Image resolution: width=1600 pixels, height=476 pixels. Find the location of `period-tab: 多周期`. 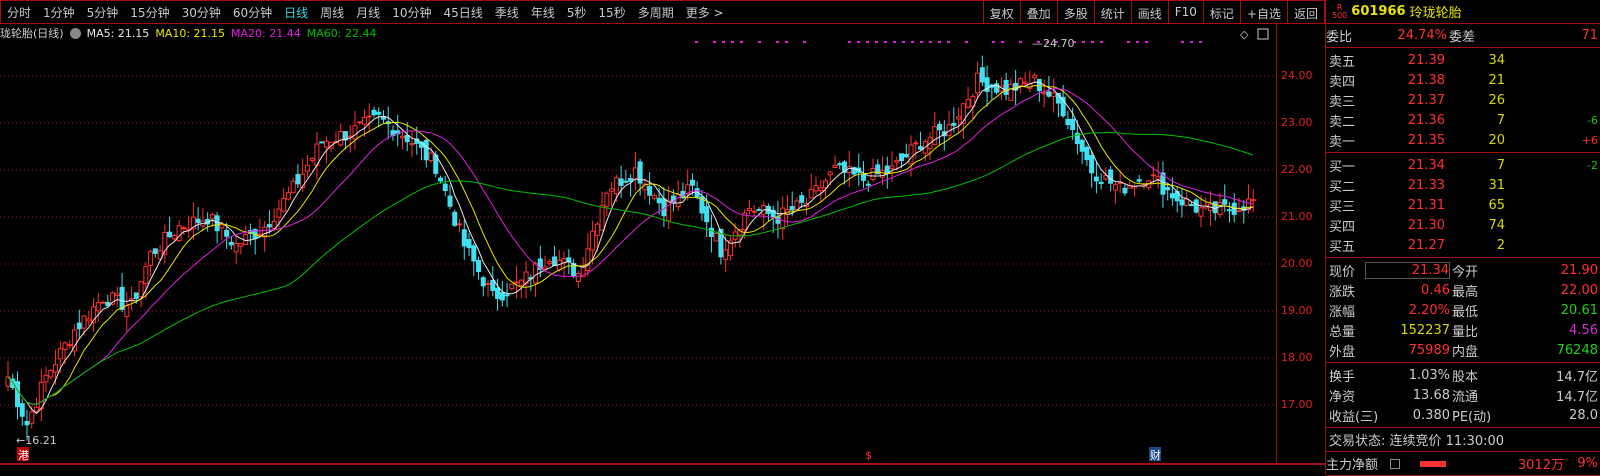

period-tab: 多周期 is located at coordinates (656, 12).